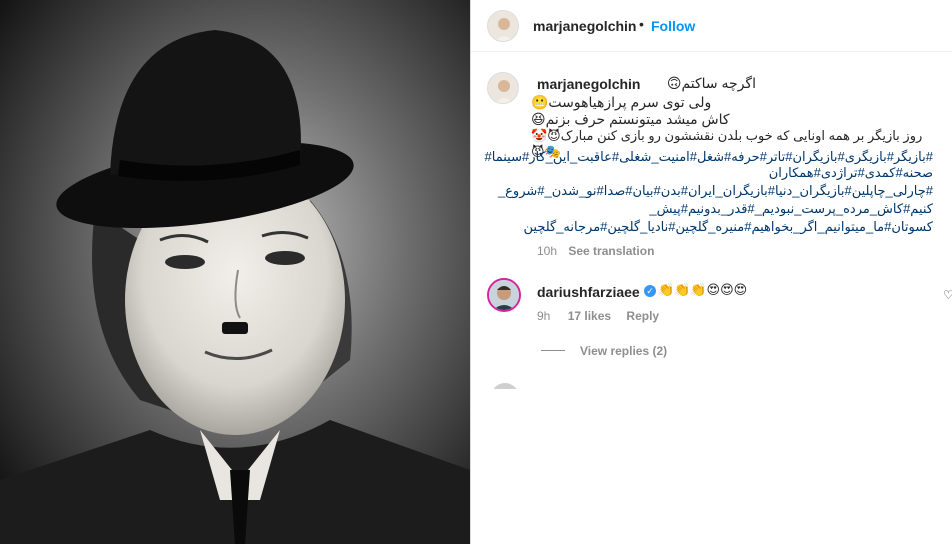 Image resolution: width=952 pixels, height=544 pixels. Describe the element at coordinates (642, 316) in the screenshot. I see `reply-button: Reply` at that location.